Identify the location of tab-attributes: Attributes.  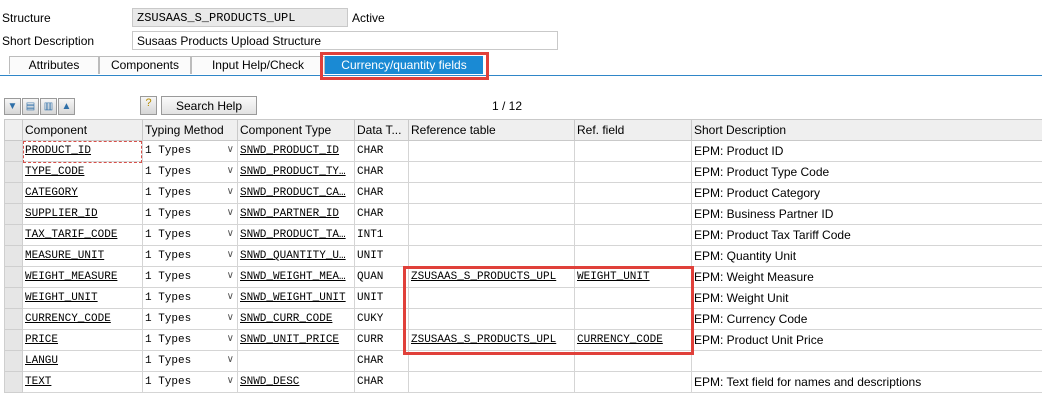
(54, 65).